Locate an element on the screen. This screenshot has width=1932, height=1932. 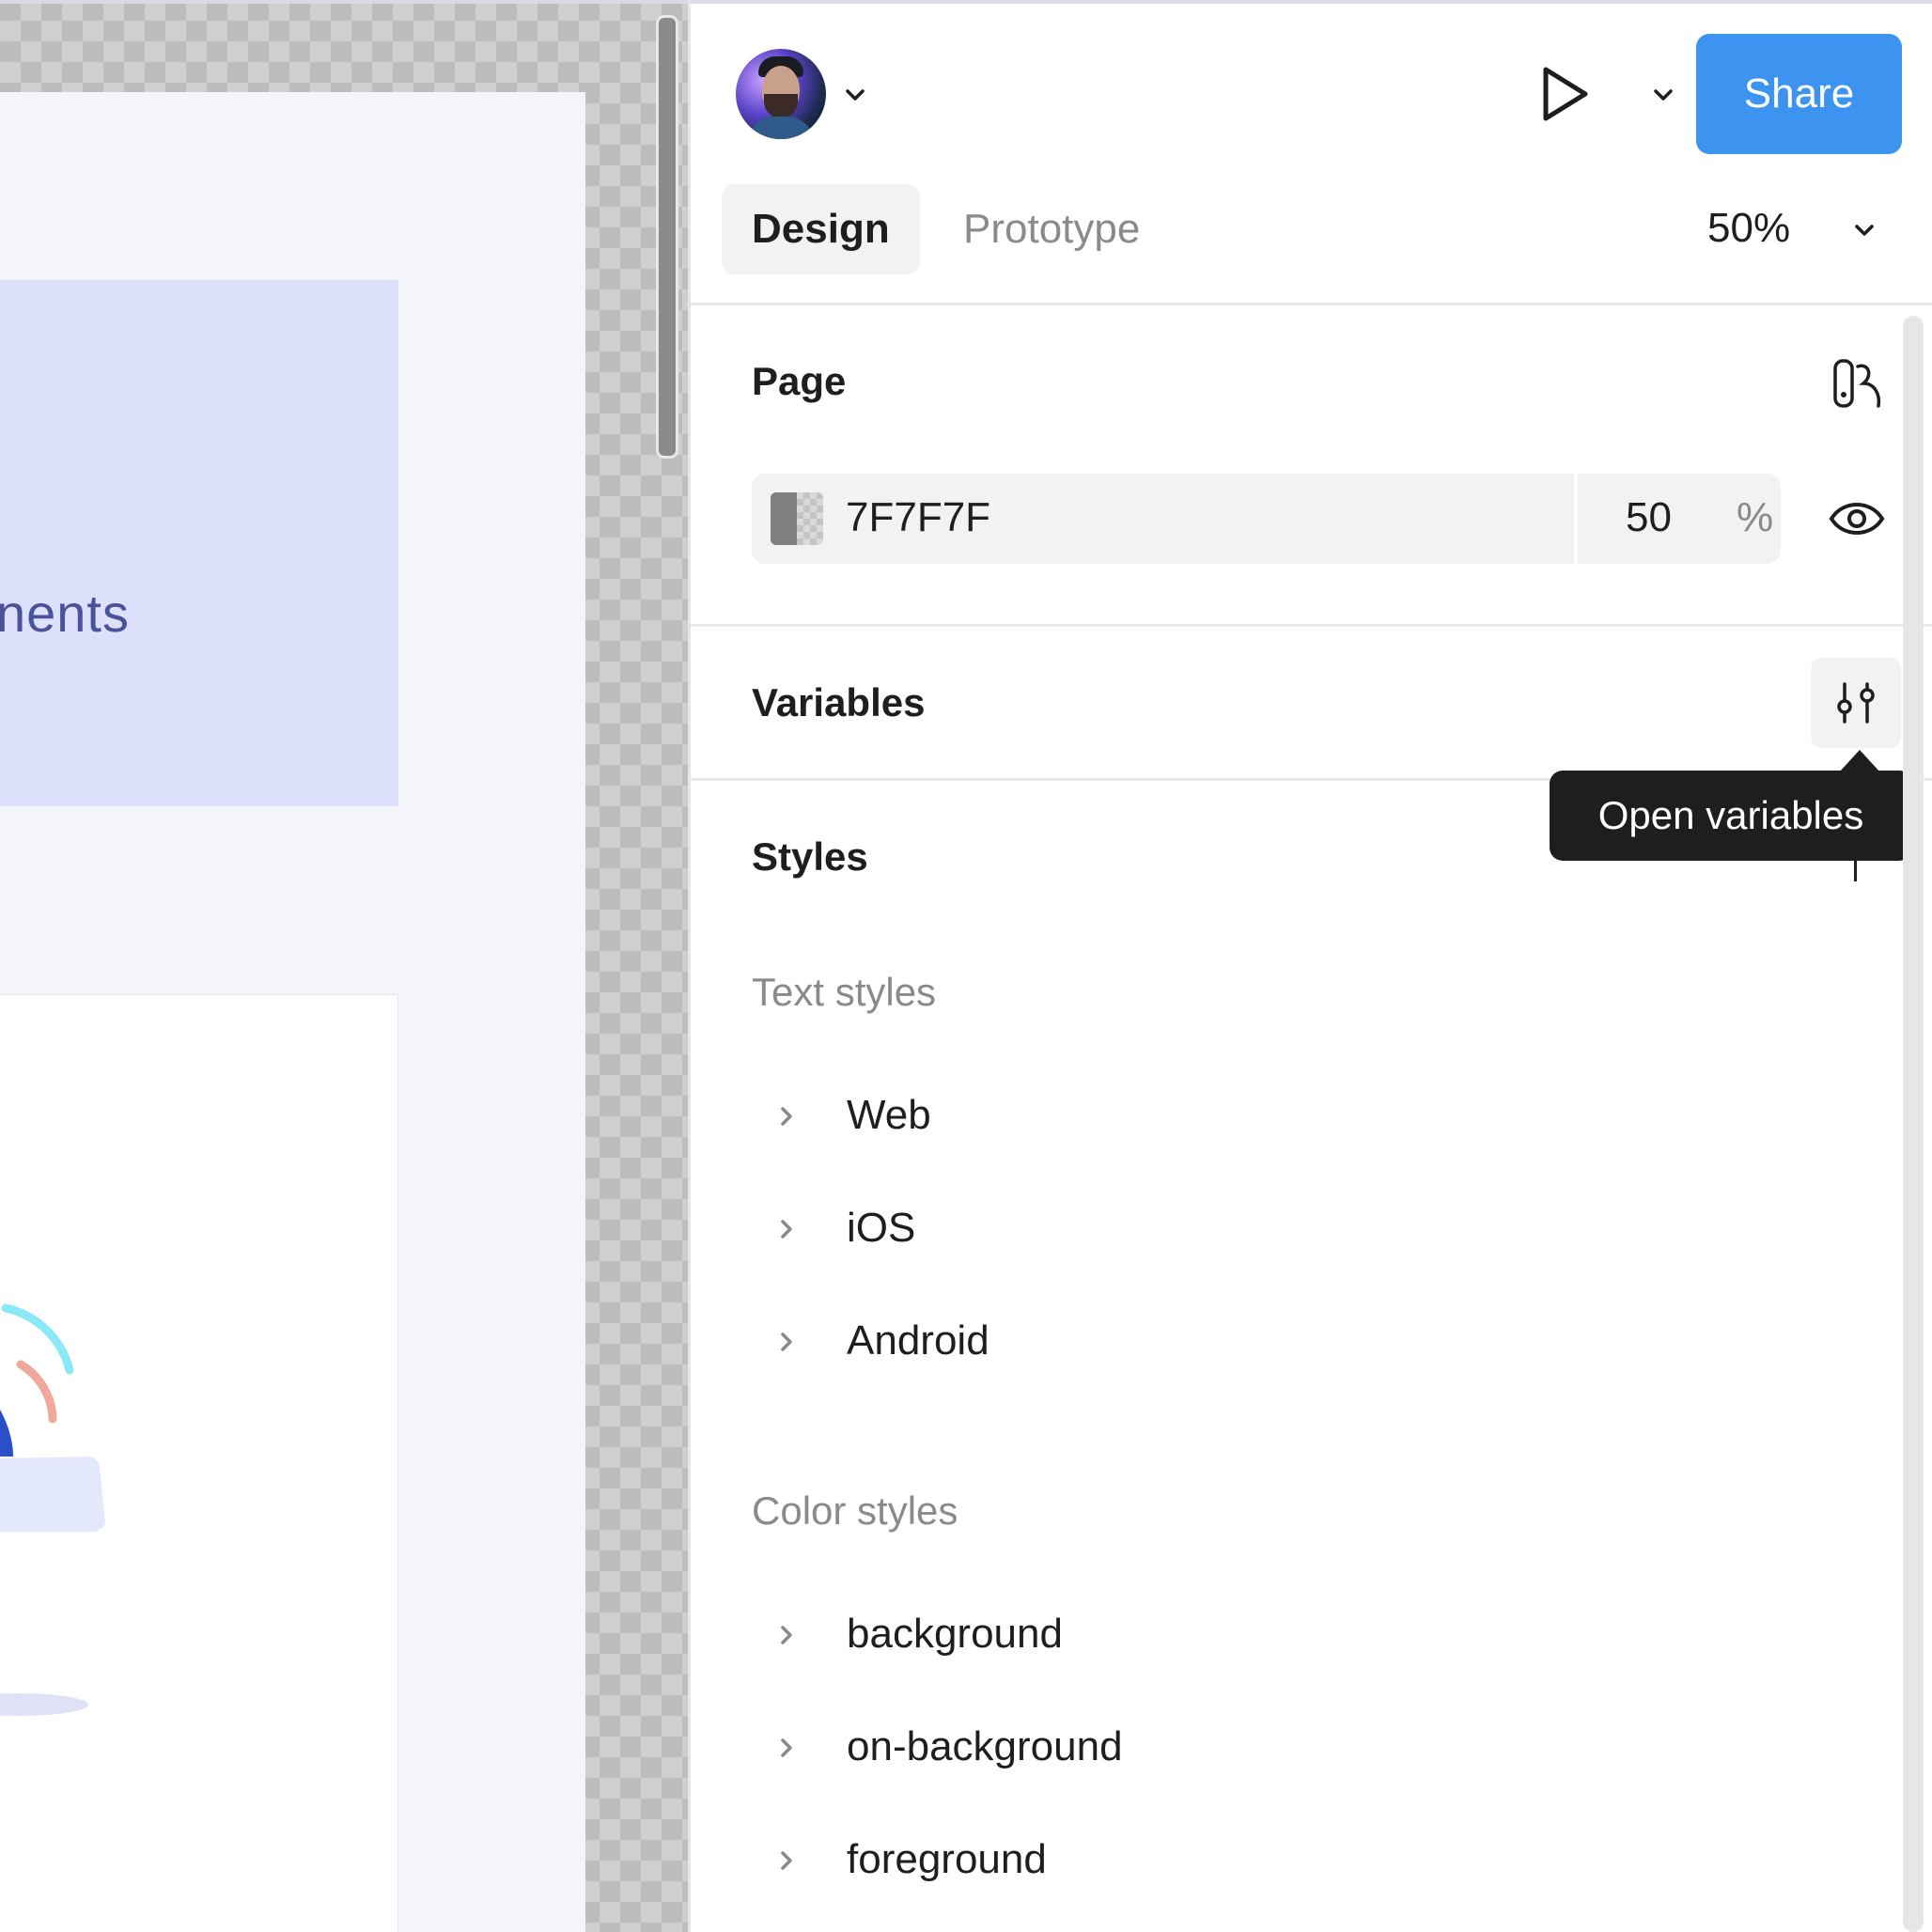
user-avatar is located at coordinates (781, 94).